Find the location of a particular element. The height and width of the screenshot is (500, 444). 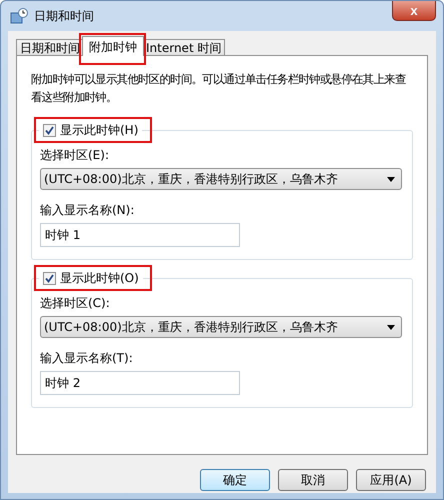

dialog-button: 确定 is located at coordinates (235, 480).